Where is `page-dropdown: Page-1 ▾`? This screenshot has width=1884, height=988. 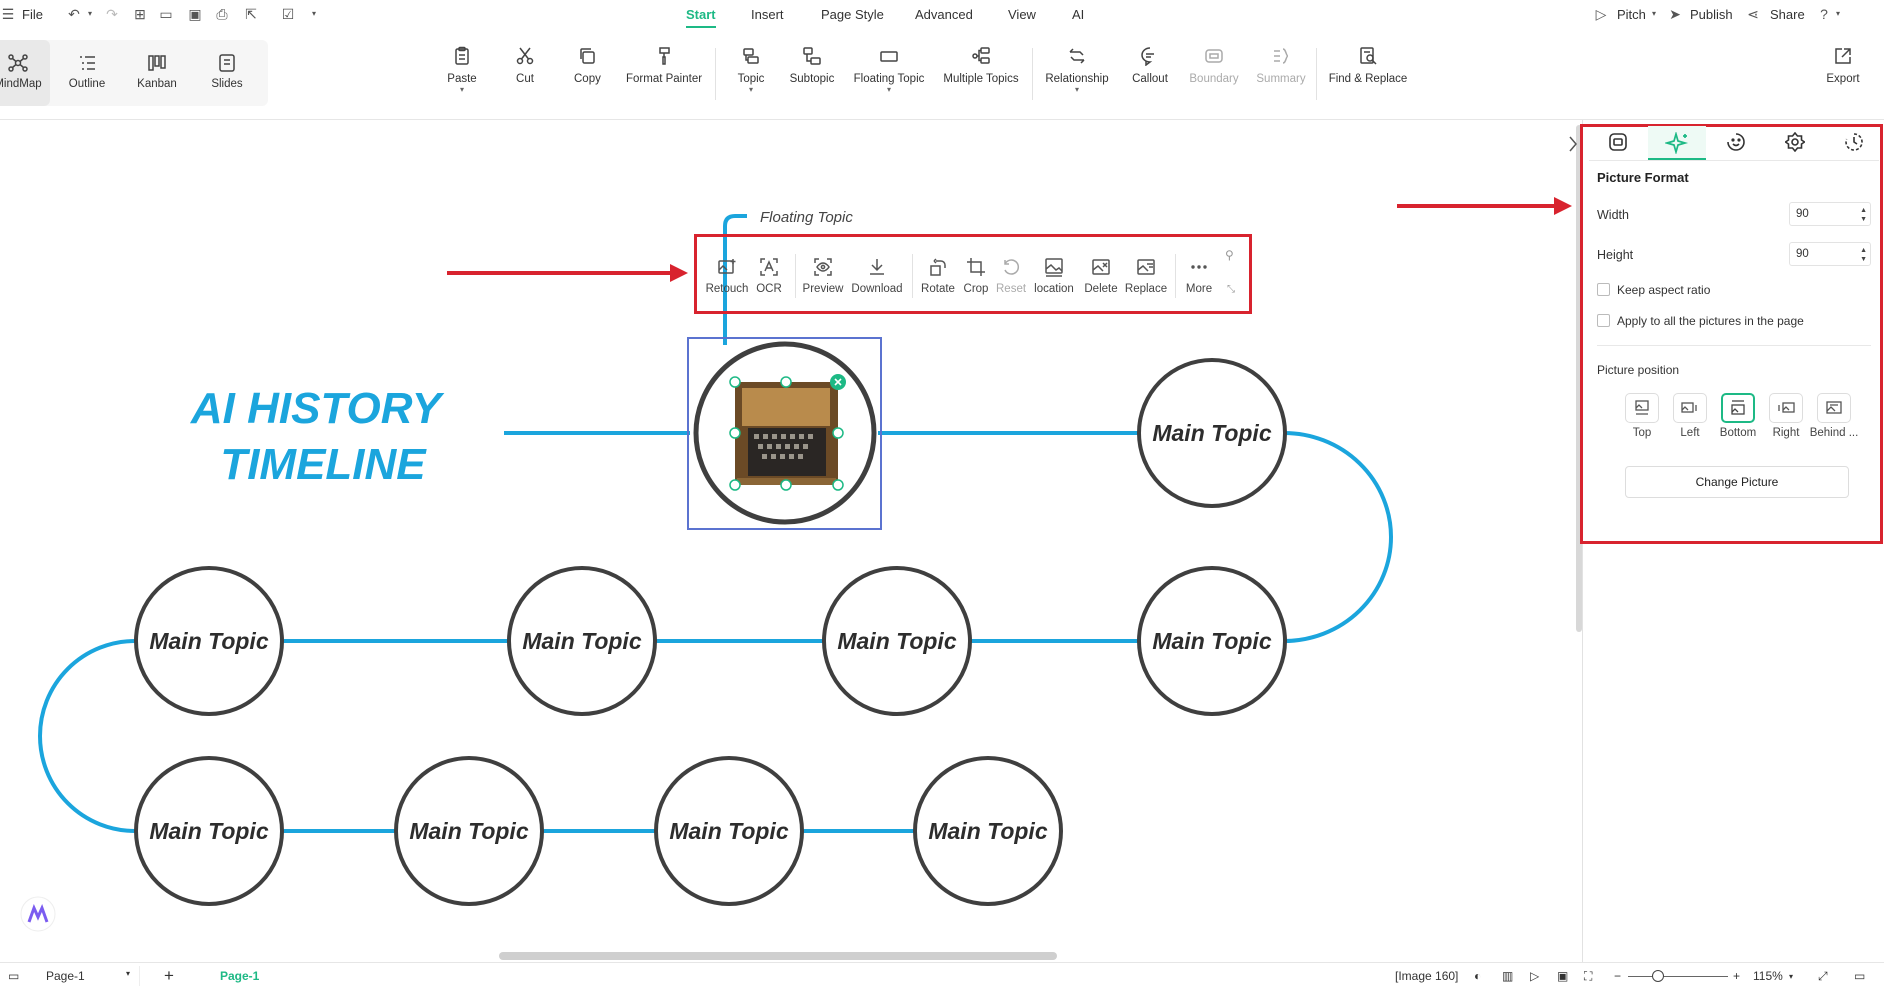
page-dropdown: Page-1 ▾ is located at coordinates (88, 976).